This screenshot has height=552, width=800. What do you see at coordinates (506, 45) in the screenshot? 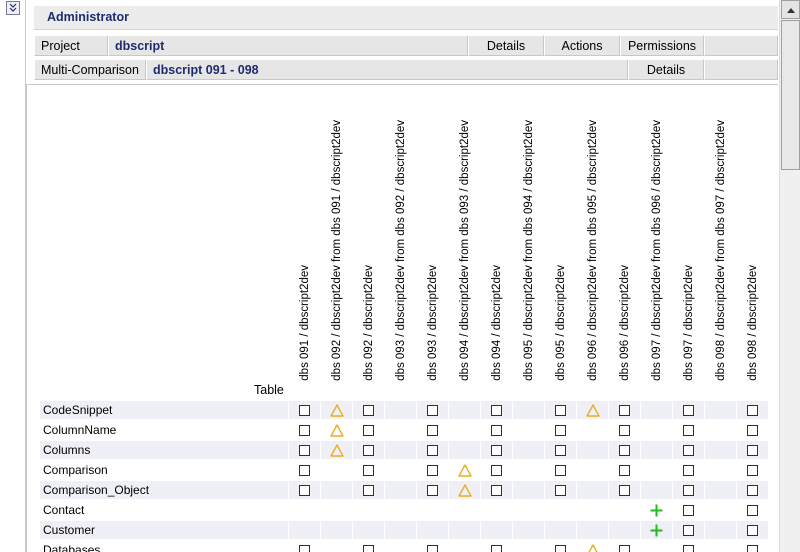
I see `project-details-button: Details` at bounding box center [506, 45].